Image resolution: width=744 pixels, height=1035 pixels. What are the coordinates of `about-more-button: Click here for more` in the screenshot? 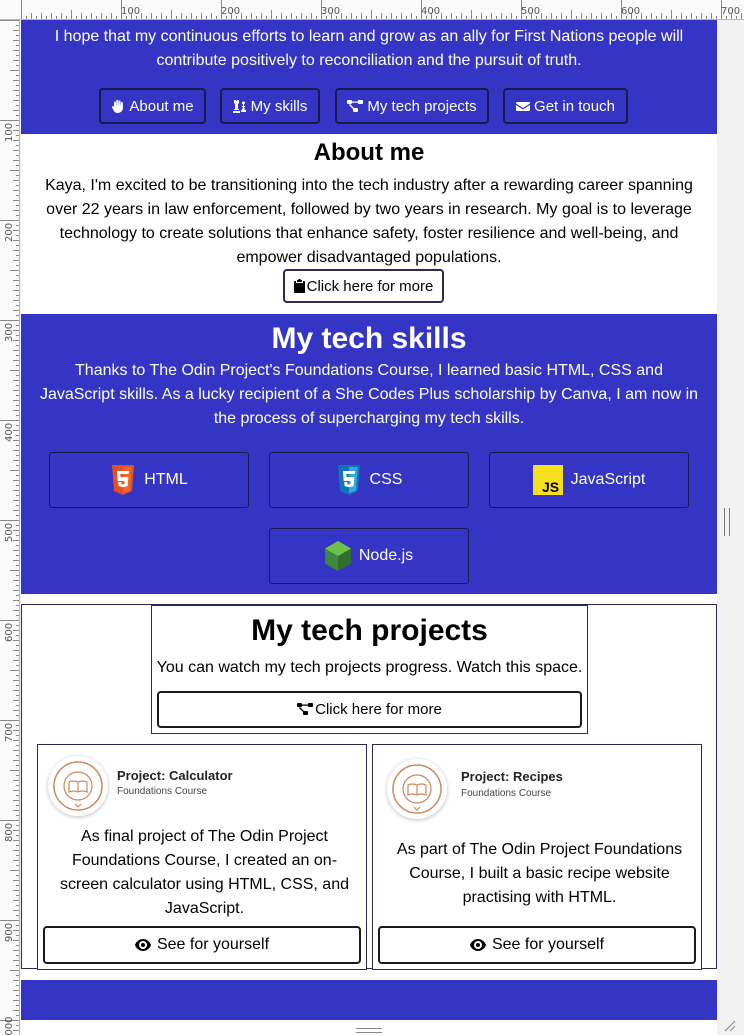 It's located at (363, 286).